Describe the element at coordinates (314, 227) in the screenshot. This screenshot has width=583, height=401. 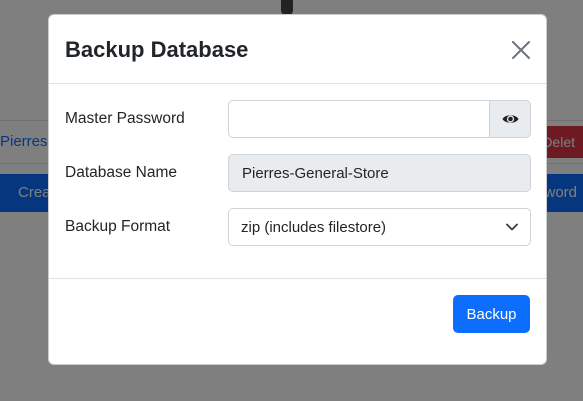
I see `backup-format-value: zip (includes filestore)` at that location.